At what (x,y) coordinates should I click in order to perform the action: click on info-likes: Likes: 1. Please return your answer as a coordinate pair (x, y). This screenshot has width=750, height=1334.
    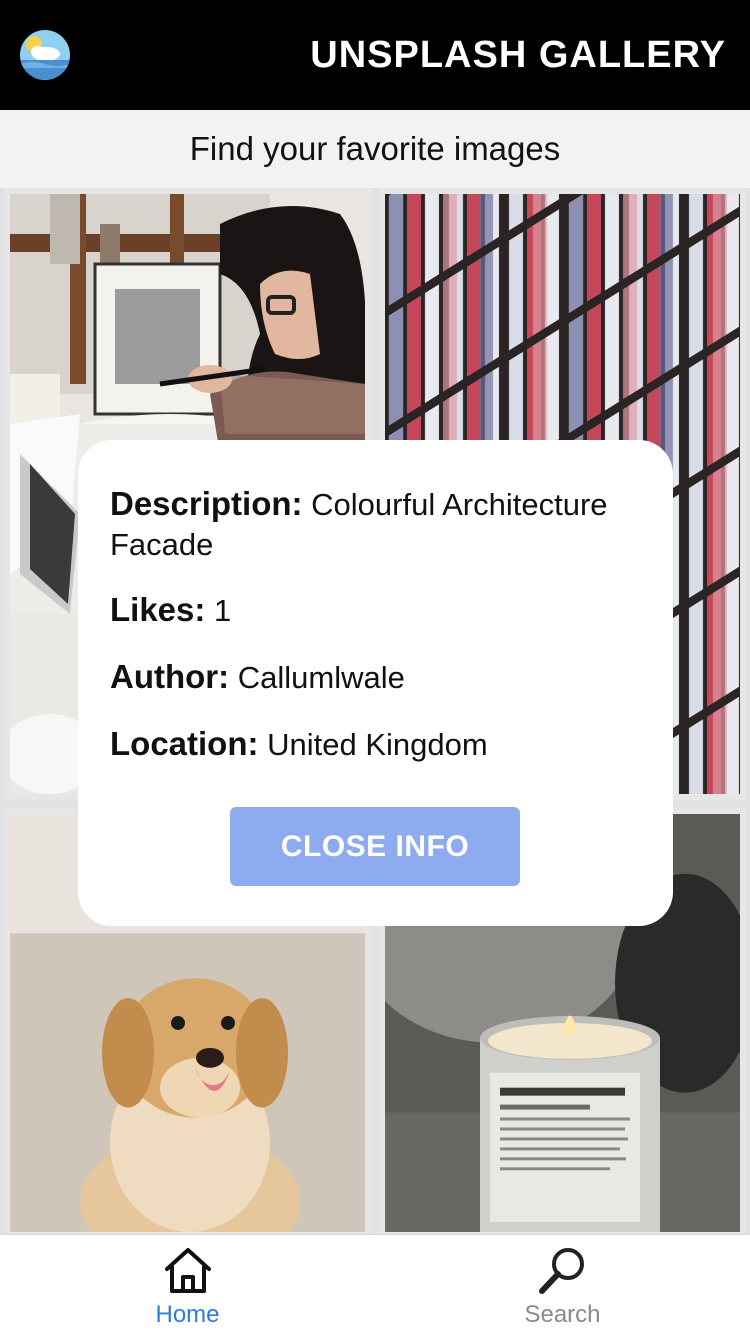
    Looking at the image, I should click on (380, 610).